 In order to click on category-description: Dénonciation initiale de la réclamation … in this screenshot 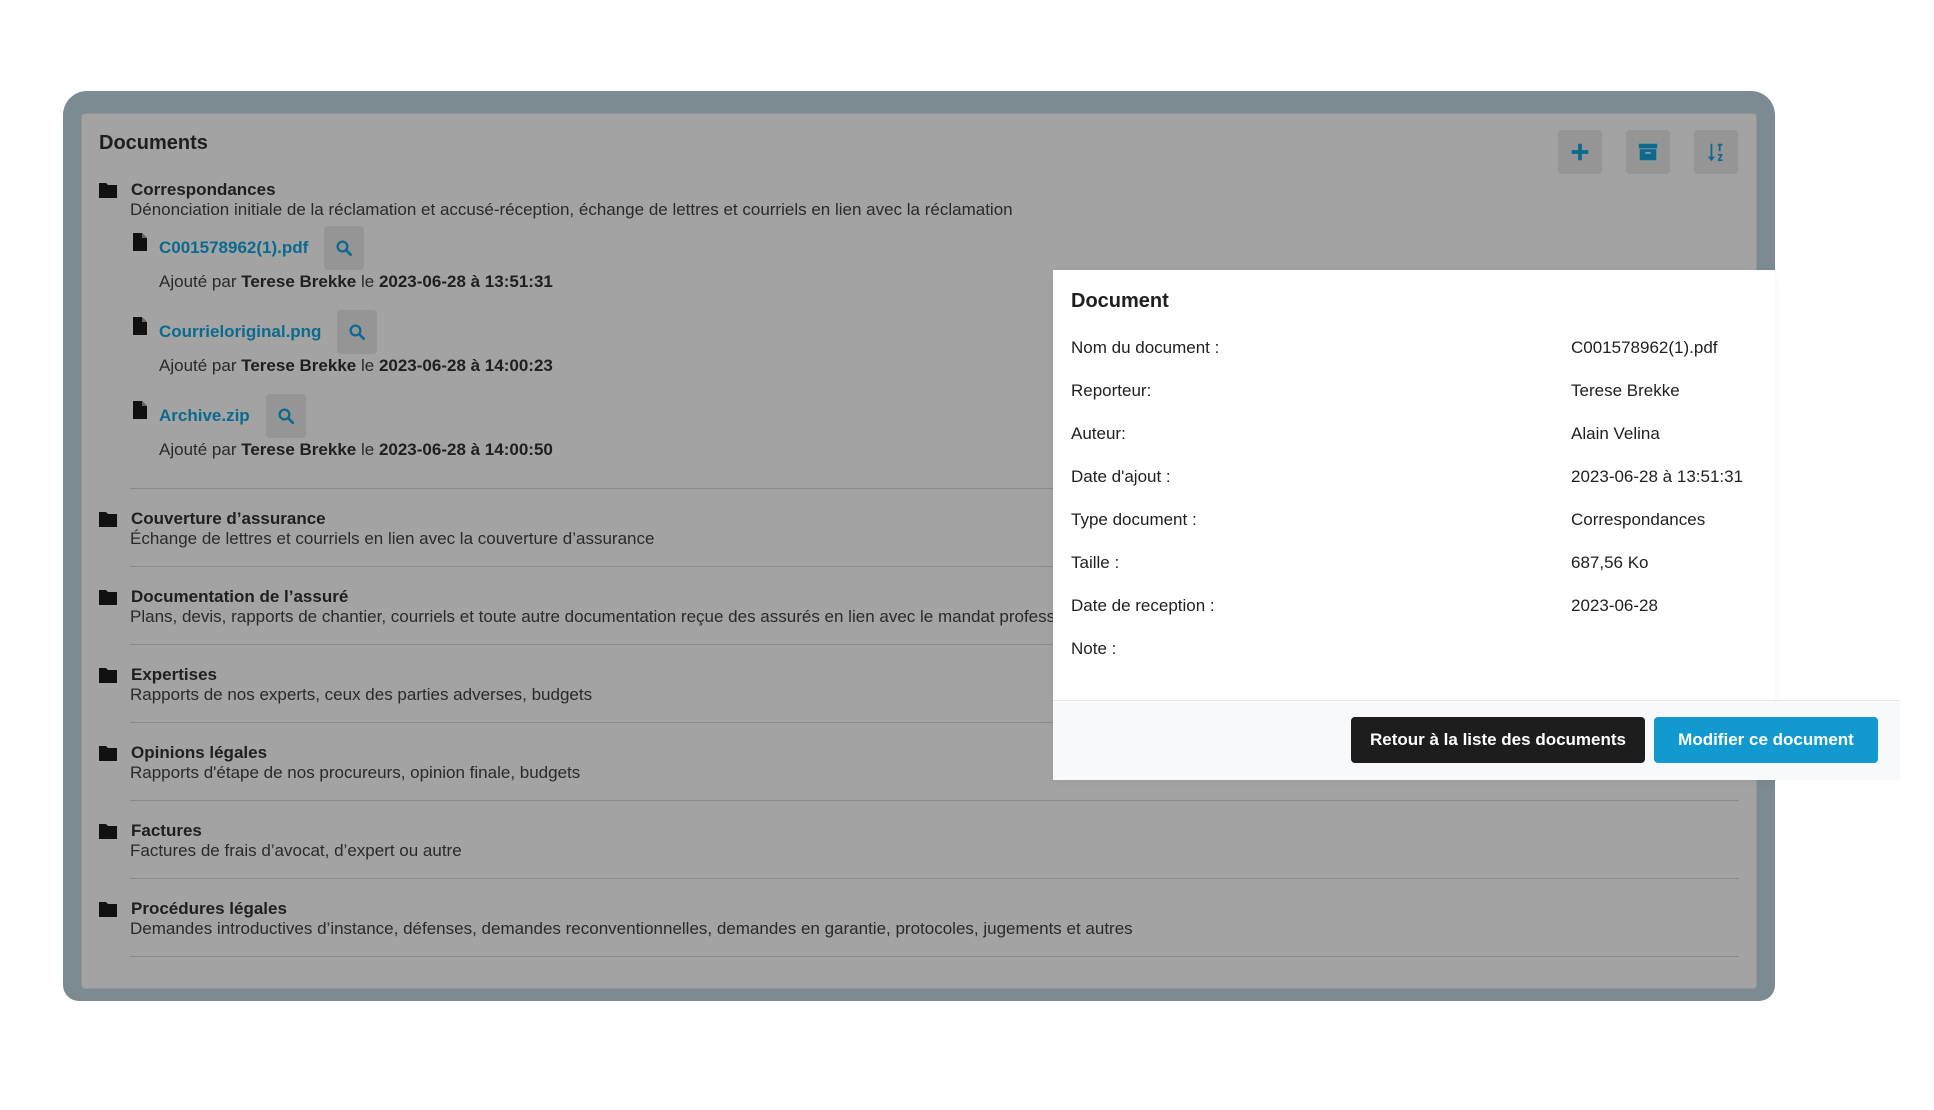, I will do `click(571, 209)`.